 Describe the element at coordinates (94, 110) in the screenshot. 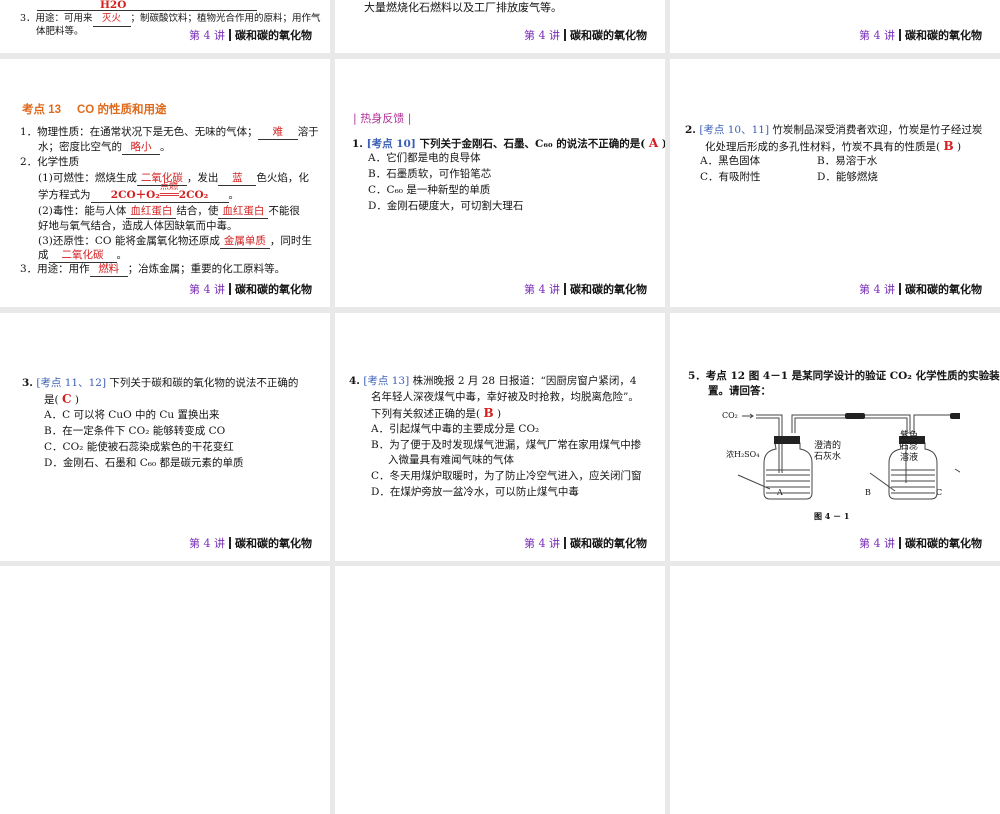

I see `section-heading: 考点 13 CO 的性质和用途` at that location.